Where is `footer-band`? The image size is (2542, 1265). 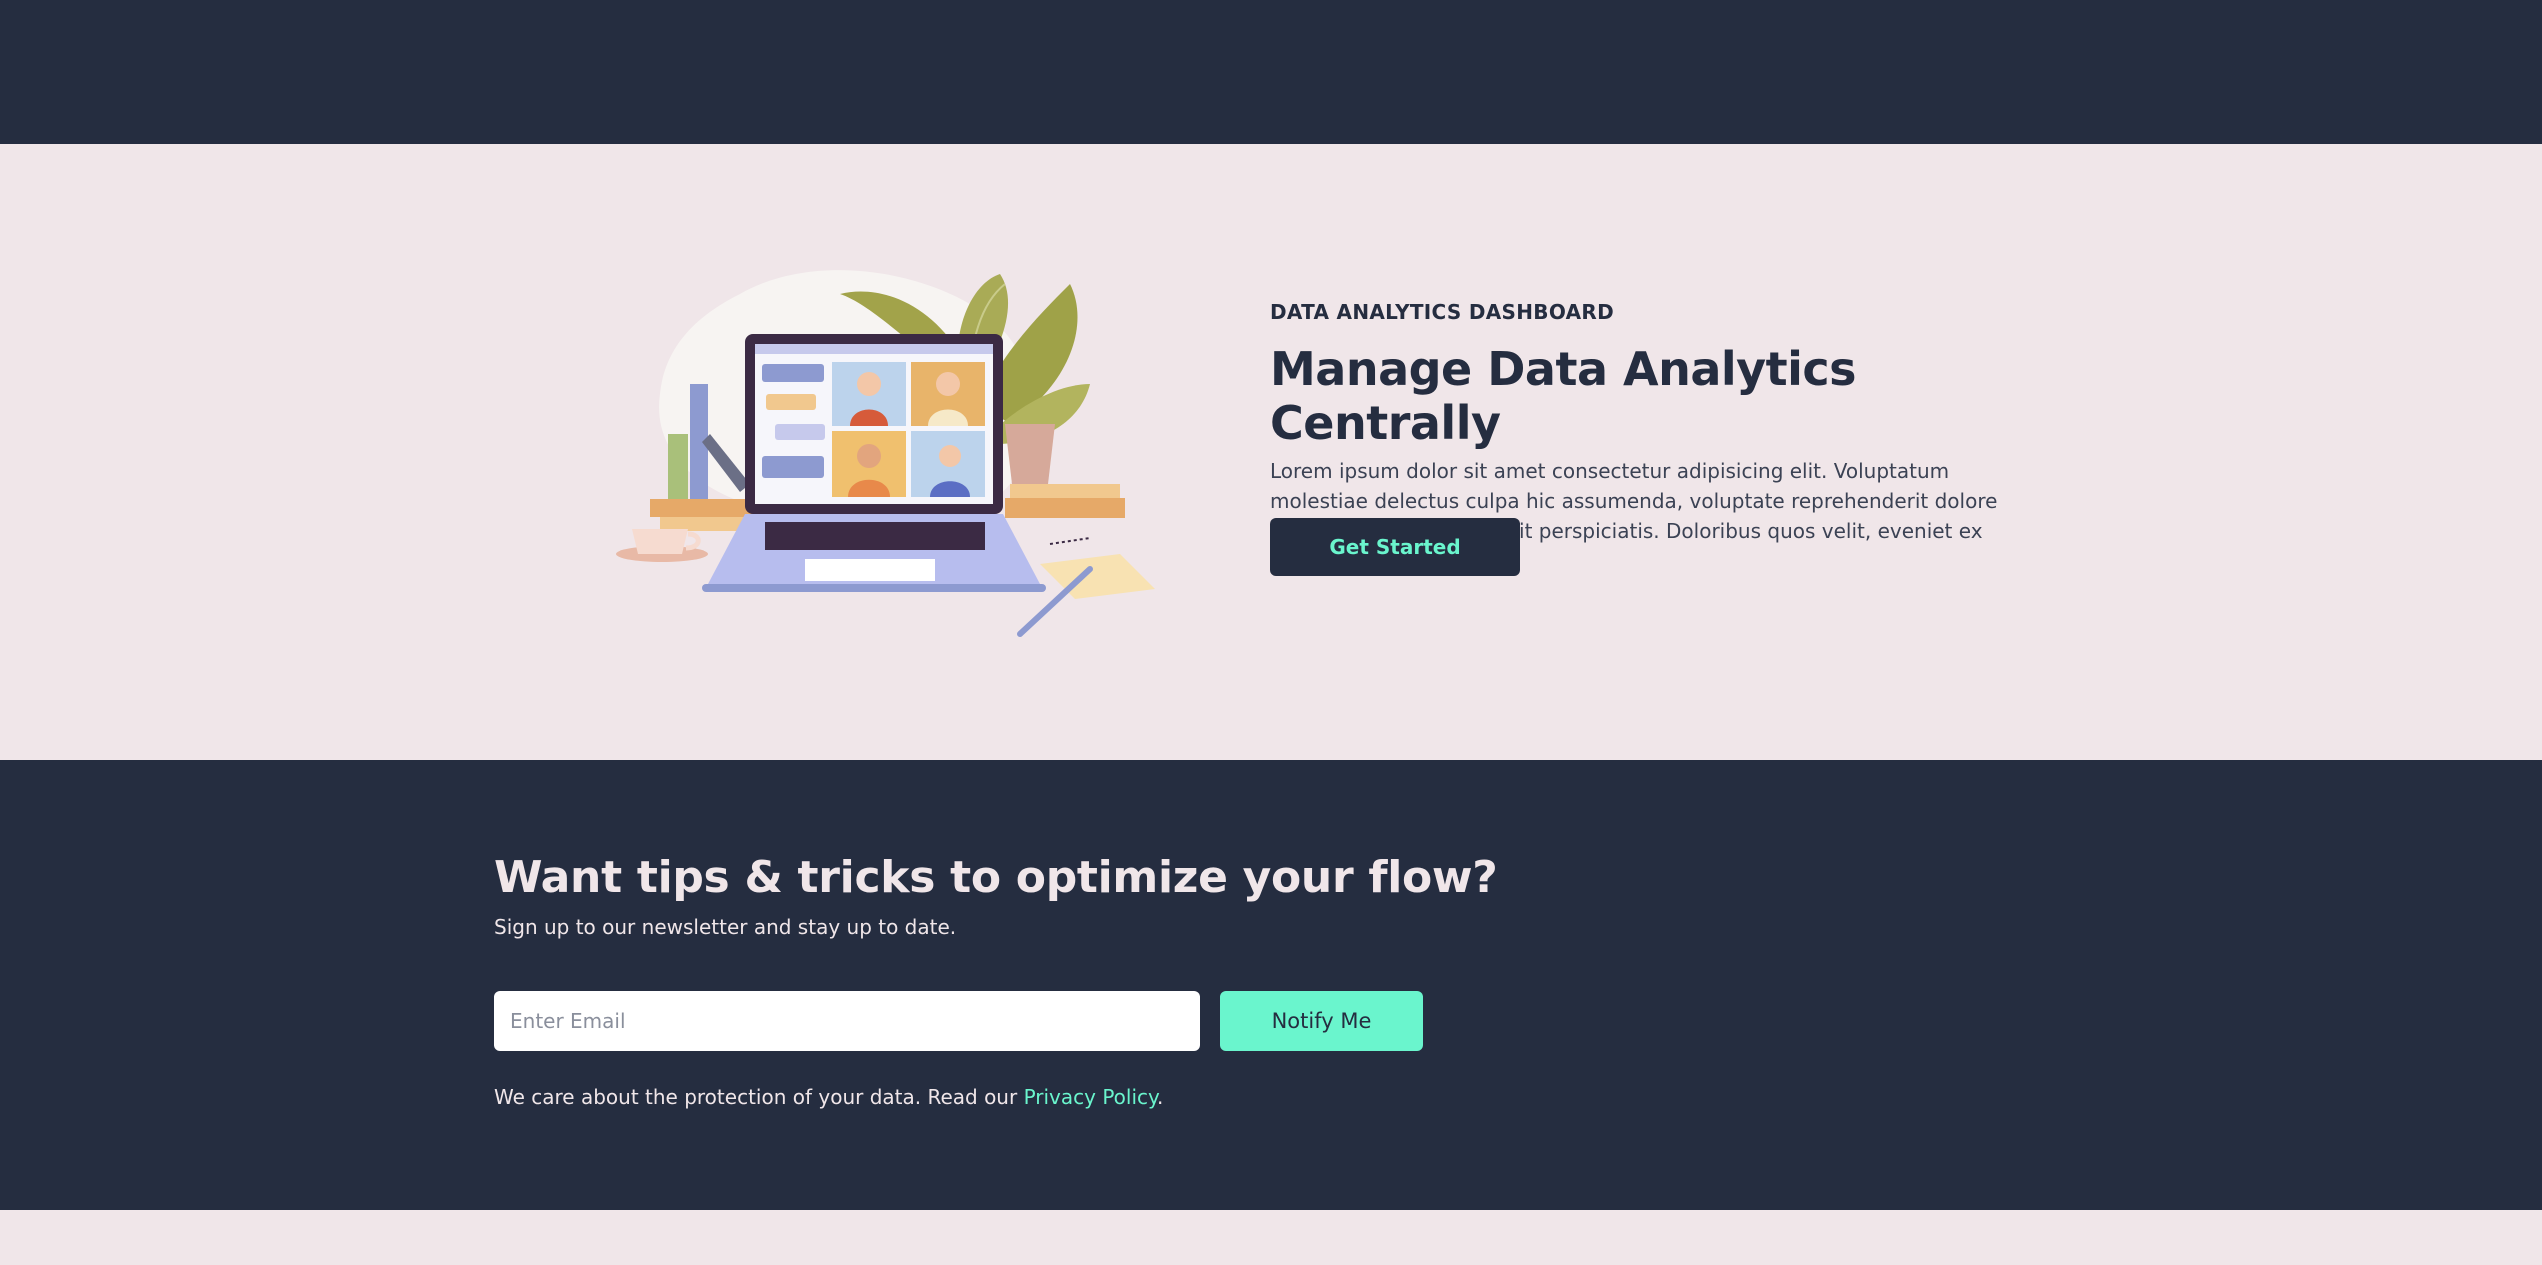 footer-band is located at coordinates (1271, 1237).